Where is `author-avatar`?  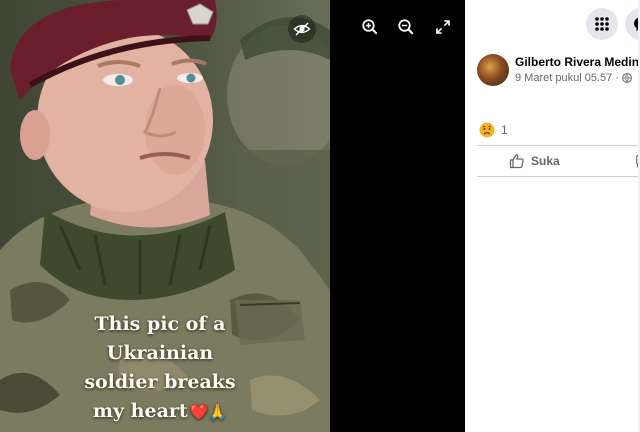
author-avatar is located at coordinates (493, 70).